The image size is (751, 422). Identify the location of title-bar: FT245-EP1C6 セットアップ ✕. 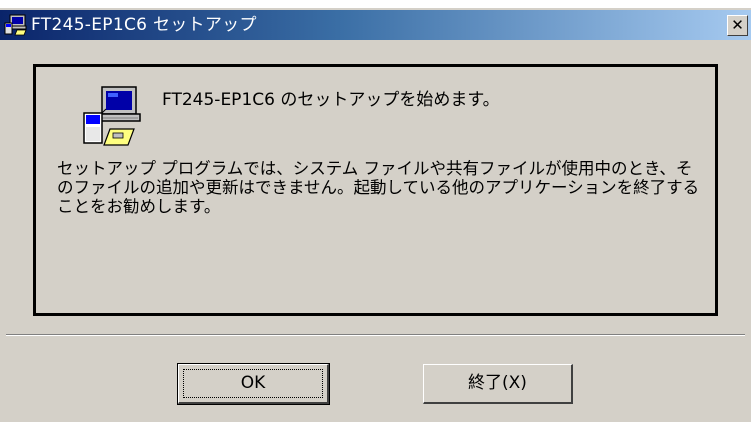
(375, 25).